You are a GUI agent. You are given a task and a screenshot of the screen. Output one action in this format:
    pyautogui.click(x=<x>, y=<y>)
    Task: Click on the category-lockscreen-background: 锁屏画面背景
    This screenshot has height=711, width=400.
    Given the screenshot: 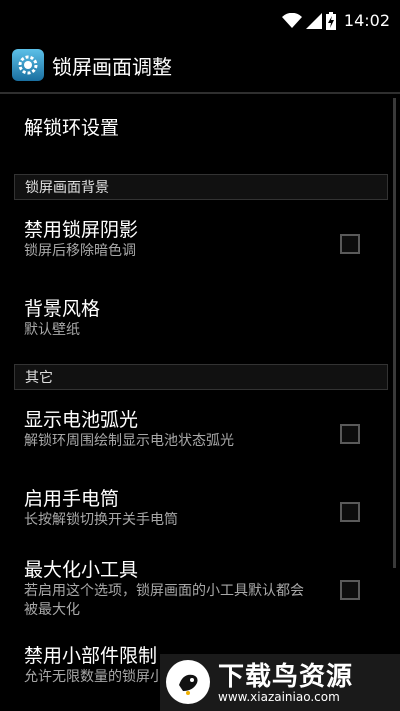 What is the action you would take?
    pyautogui.click(x=201, y=187)
    